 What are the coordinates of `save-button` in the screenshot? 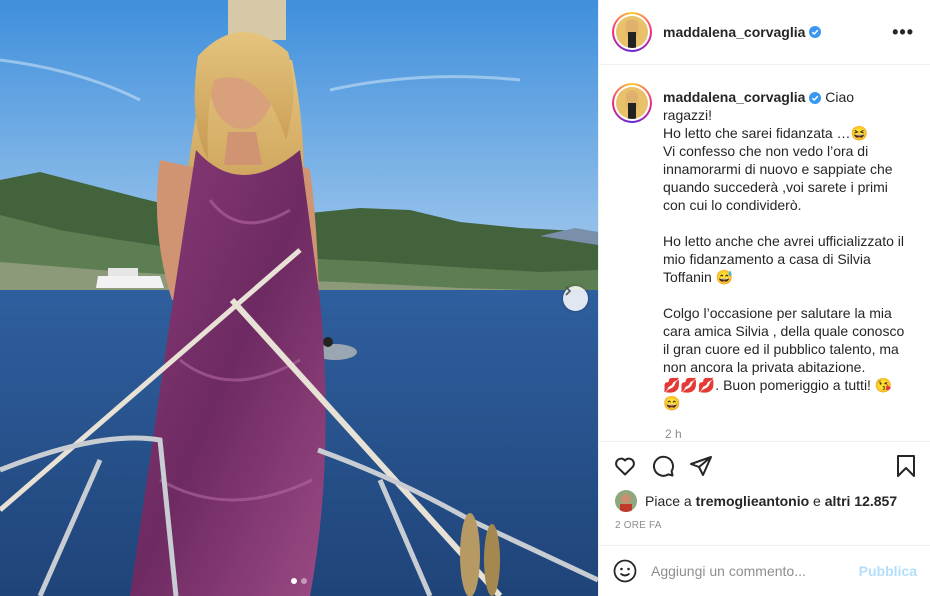 It's located at (906, 466).